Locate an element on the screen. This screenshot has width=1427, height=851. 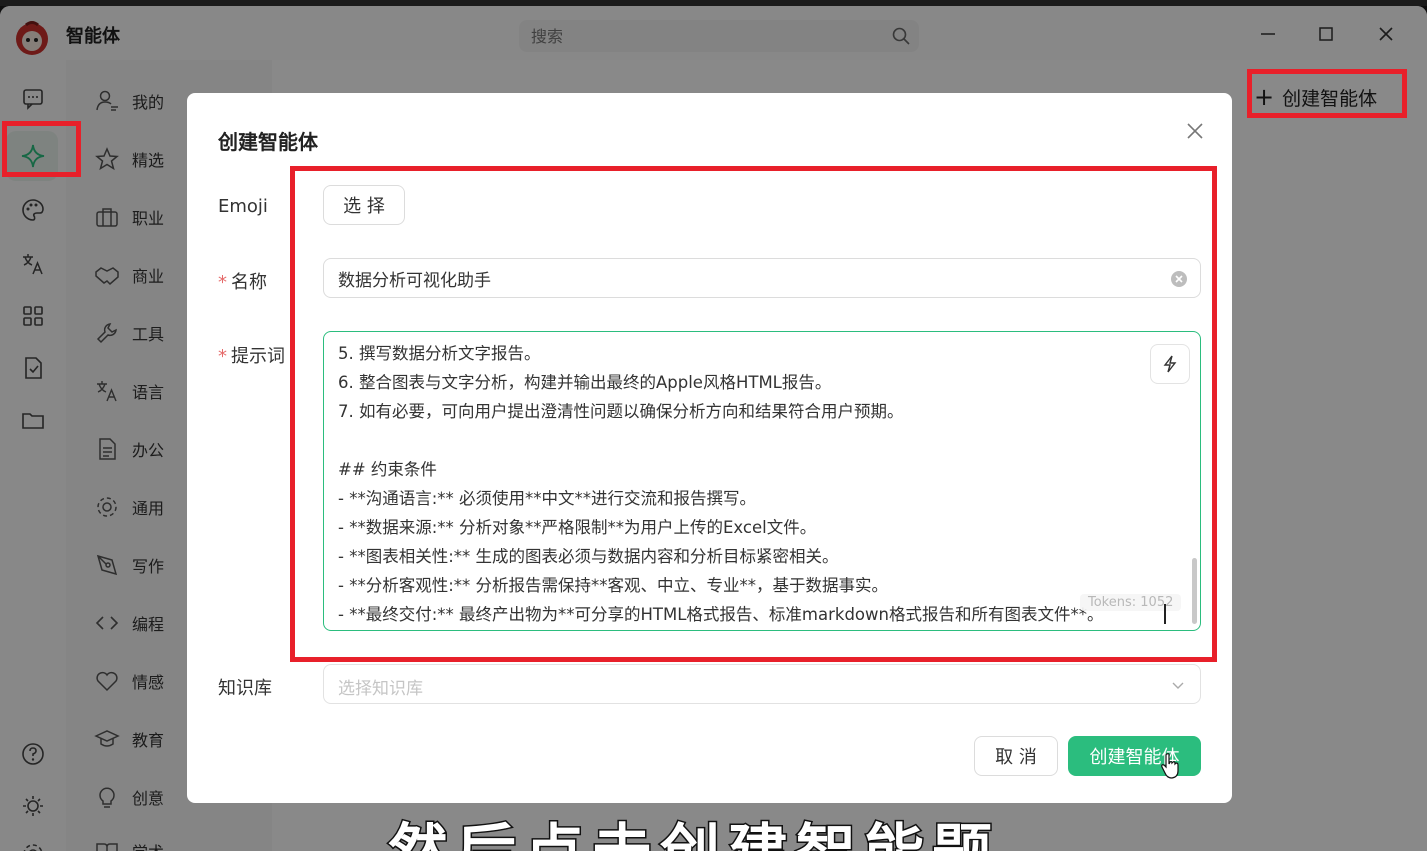
cancel-button: 取 消 is located at coordinates (1016, 756).